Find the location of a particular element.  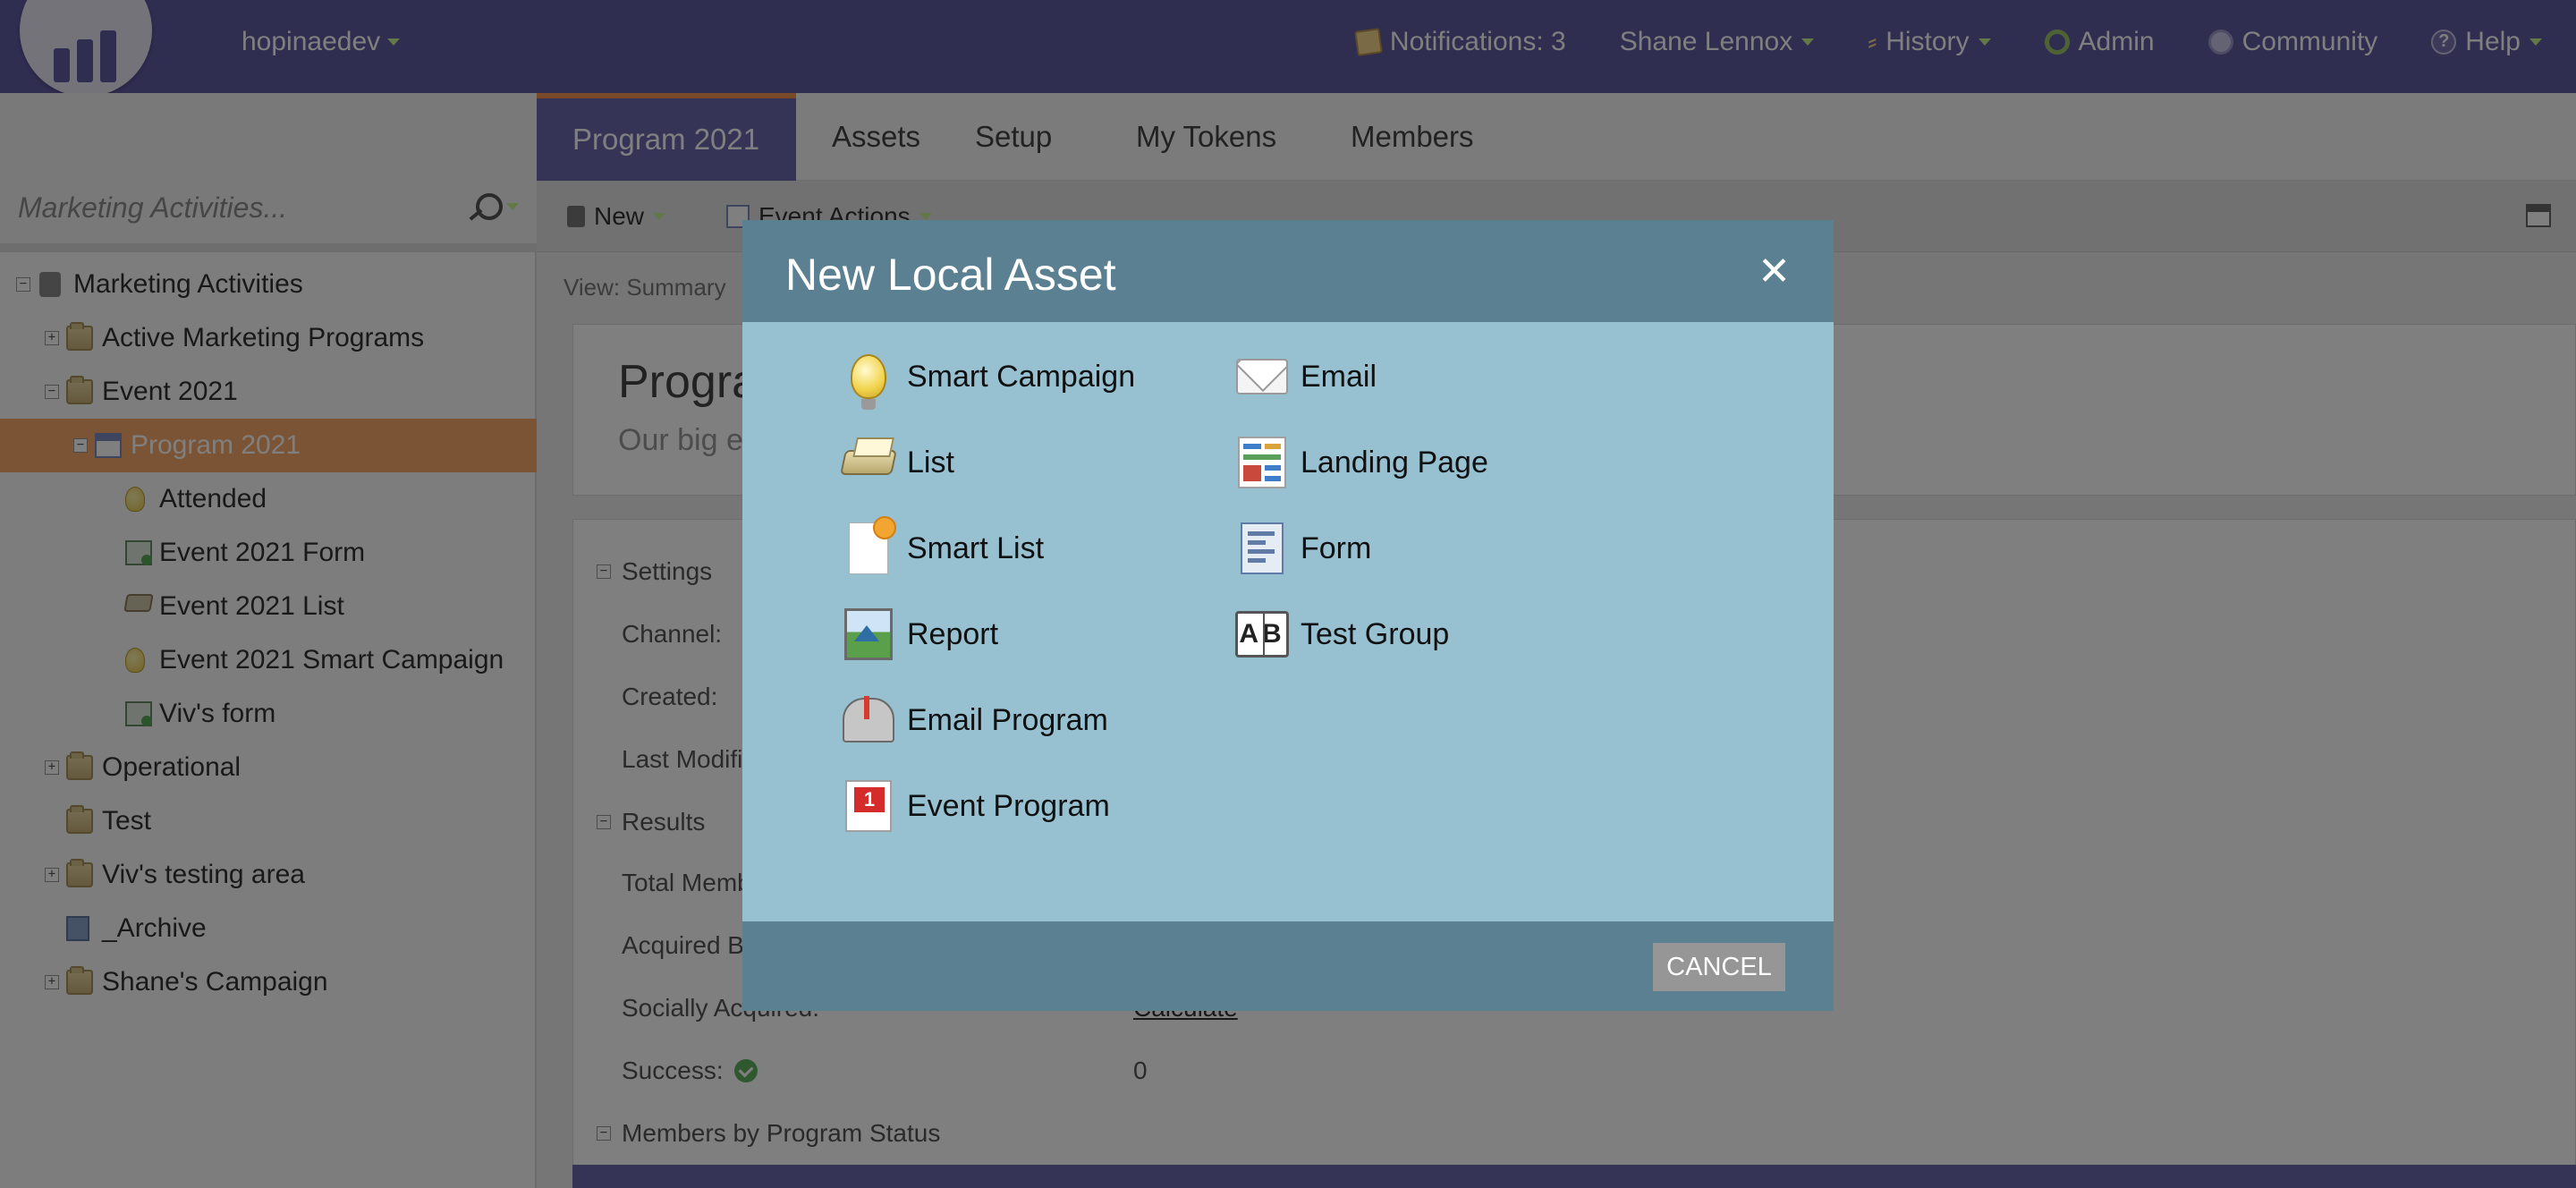

asset-label: Event Program is located at coordinates (1008, 806).